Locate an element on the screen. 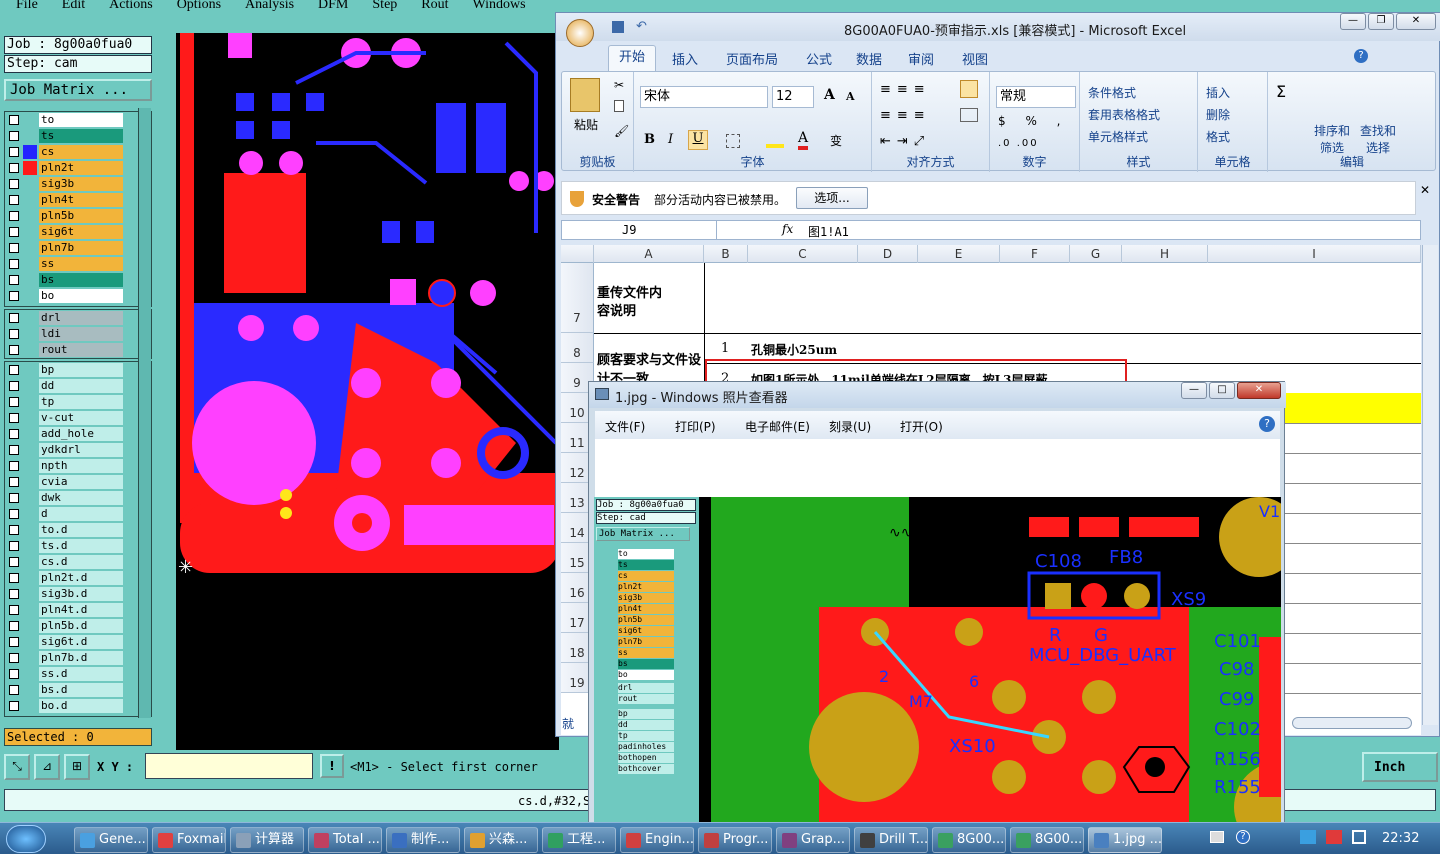 The image size is (1440, 854). menu-rout: Rout is located at coordinates (434, 6).